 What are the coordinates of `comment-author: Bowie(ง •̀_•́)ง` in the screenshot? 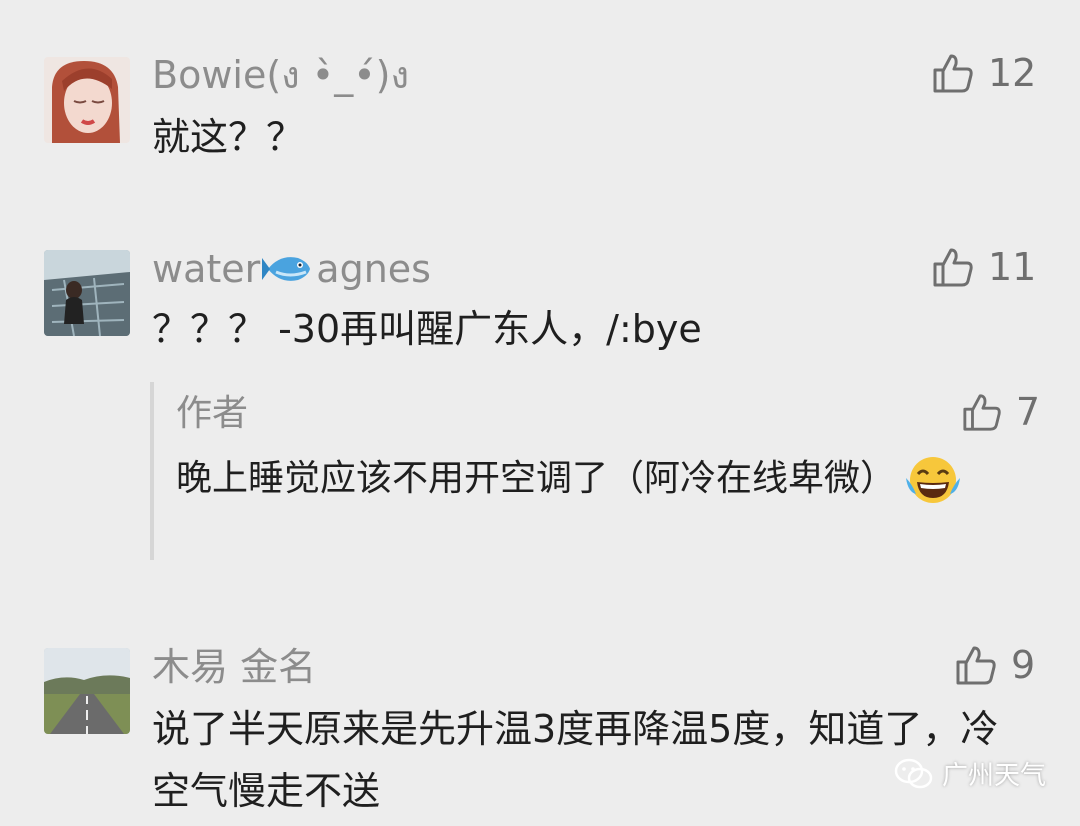 It's located at (281, 75).